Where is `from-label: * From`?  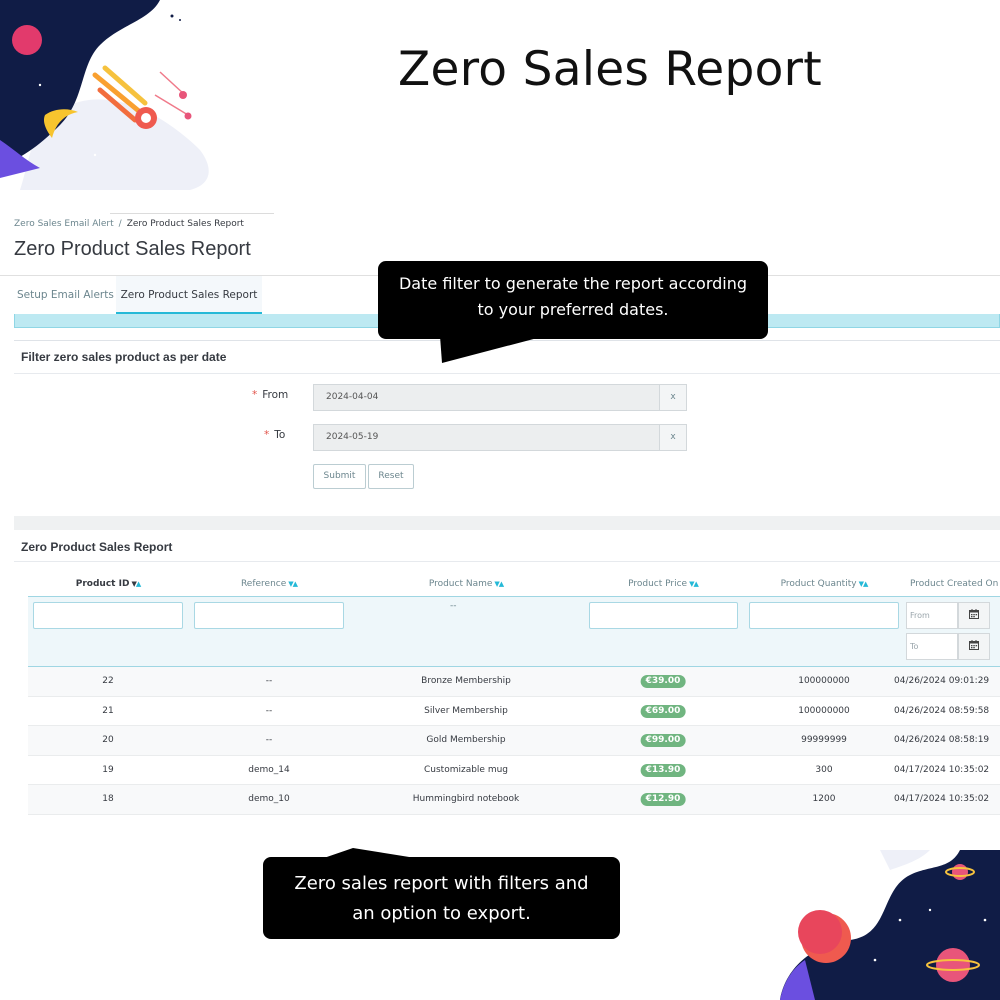
from-label: * From is located at coordinates (270, 395).